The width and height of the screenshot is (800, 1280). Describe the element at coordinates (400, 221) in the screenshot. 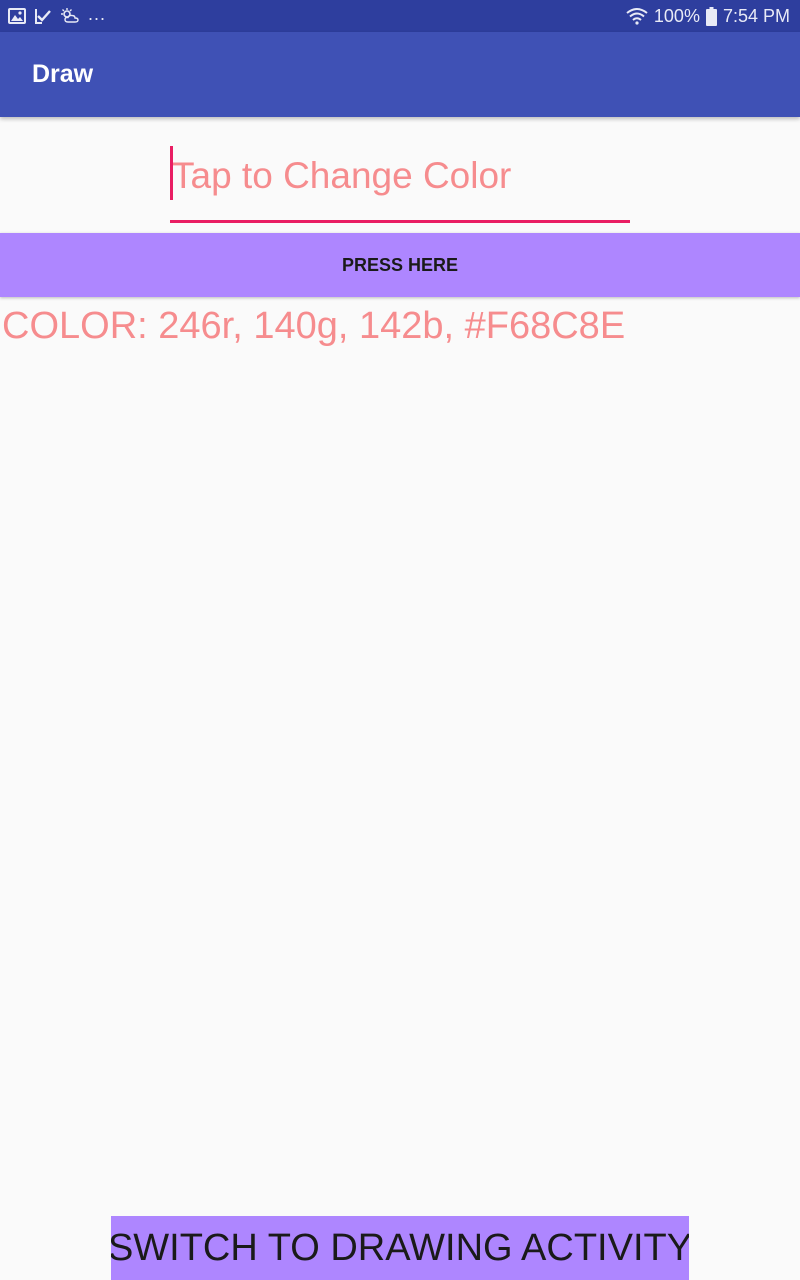

I see `input-underline` at that location.